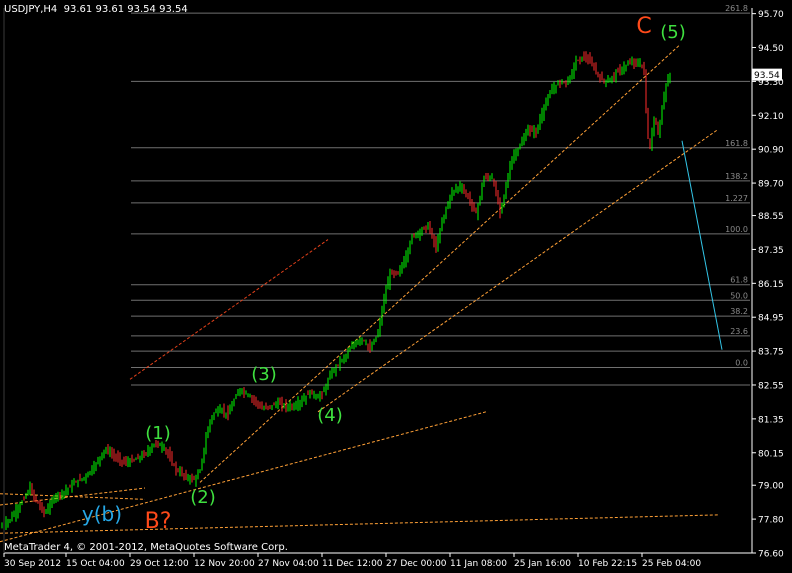  Describe the element at coordinates (264, 374) in the screenshot. I see `wave-label: (3)` at that location.